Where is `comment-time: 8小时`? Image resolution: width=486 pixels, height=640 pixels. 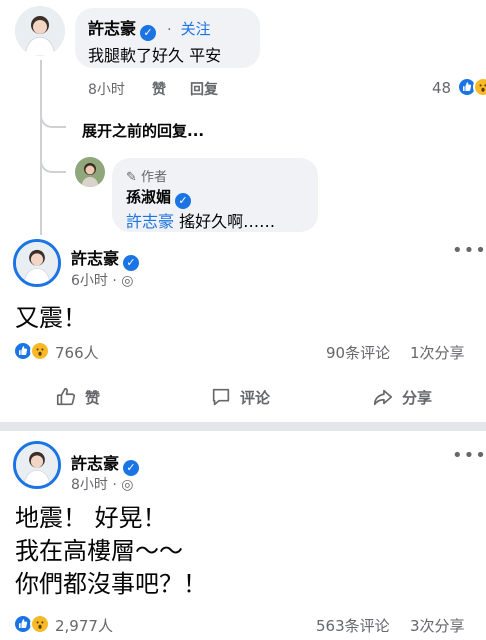
comment-time: 8小时 is located at coordinates (106, 90).